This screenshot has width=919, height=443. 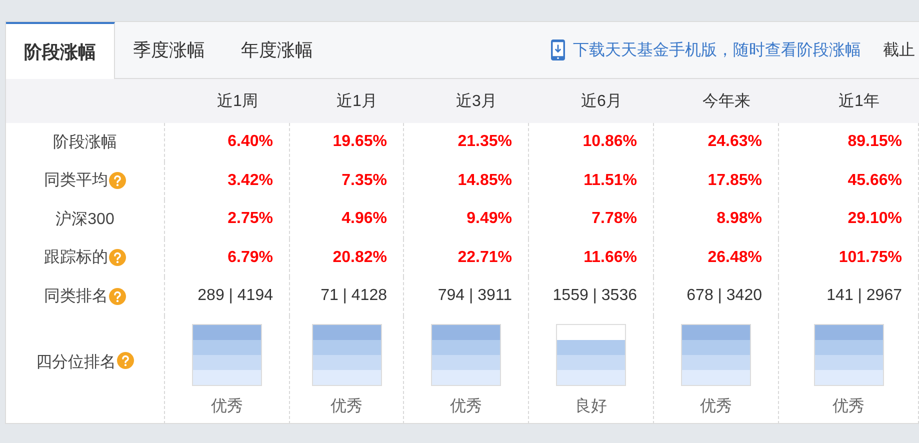 What do you see at coordinates (716, 101) in the screenshot?
I see `column-header: 今年来` at bounding box center [716, 101].